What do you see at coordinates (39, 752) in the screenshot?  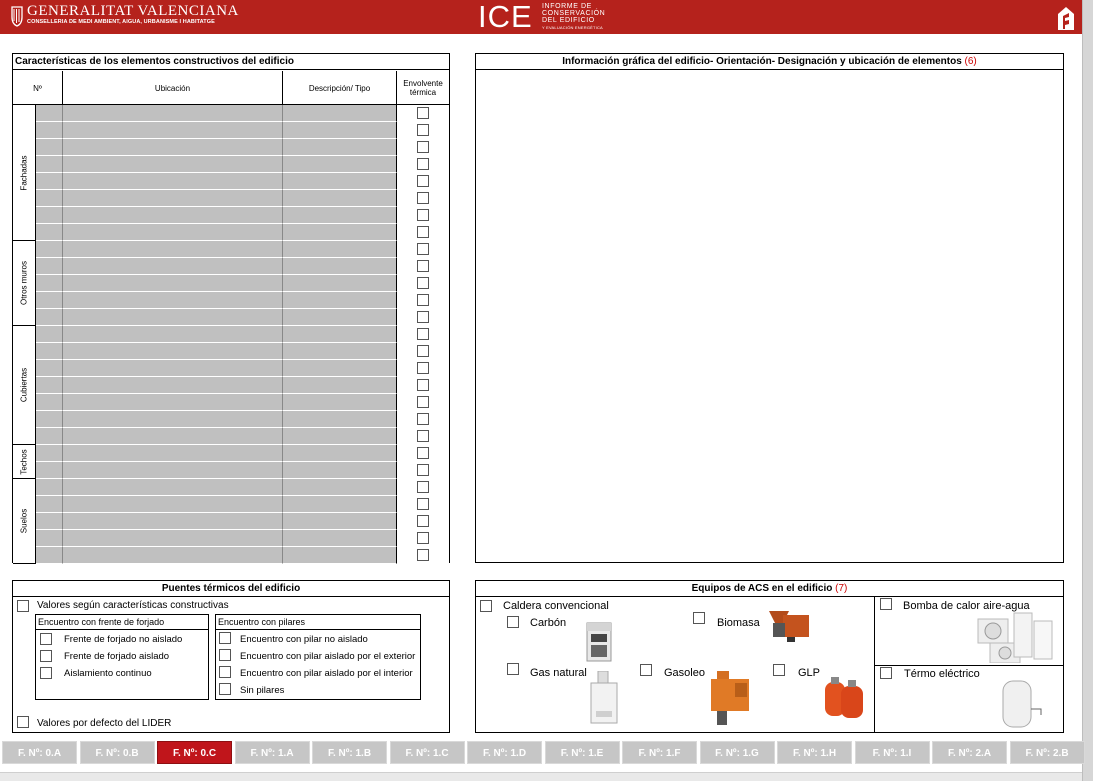 I see `sheet-tab: F. Nº: 0.A` at bounding box center [39, 752].